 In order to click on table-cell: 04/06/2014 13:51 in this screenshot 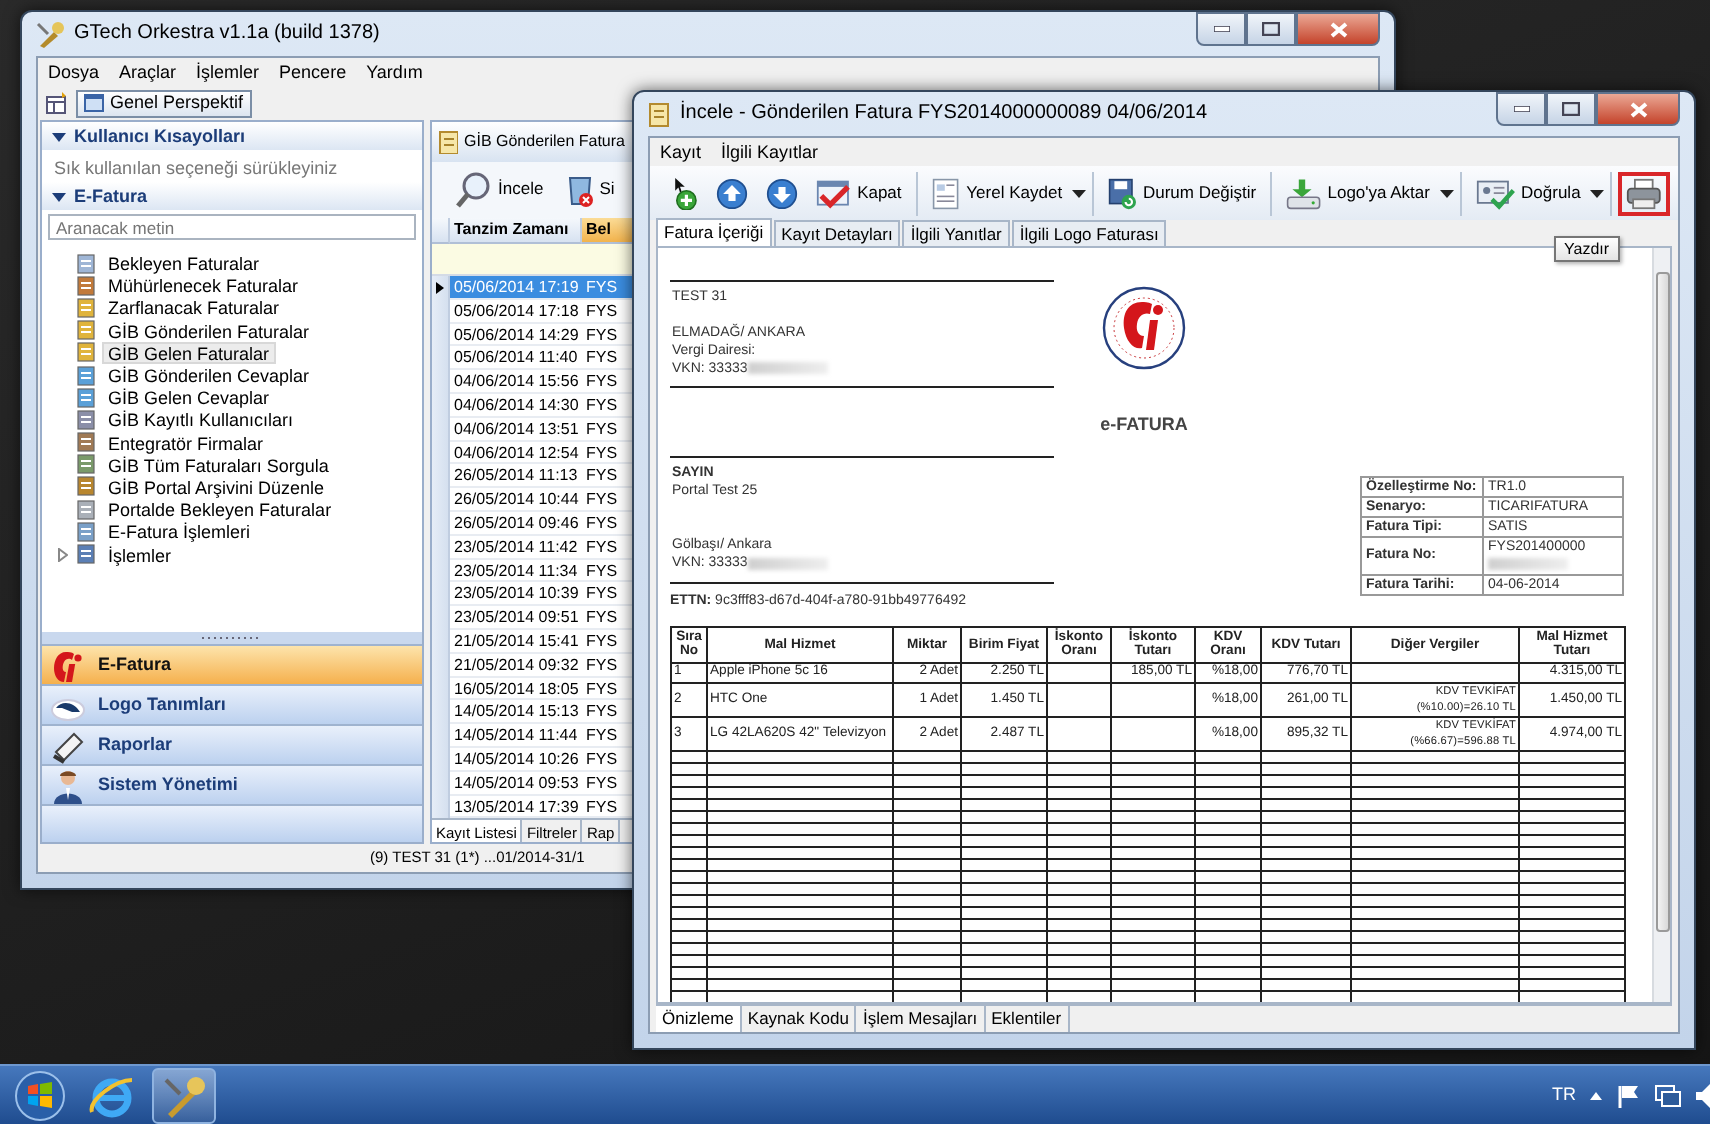, I will do `click(516, 429)`.